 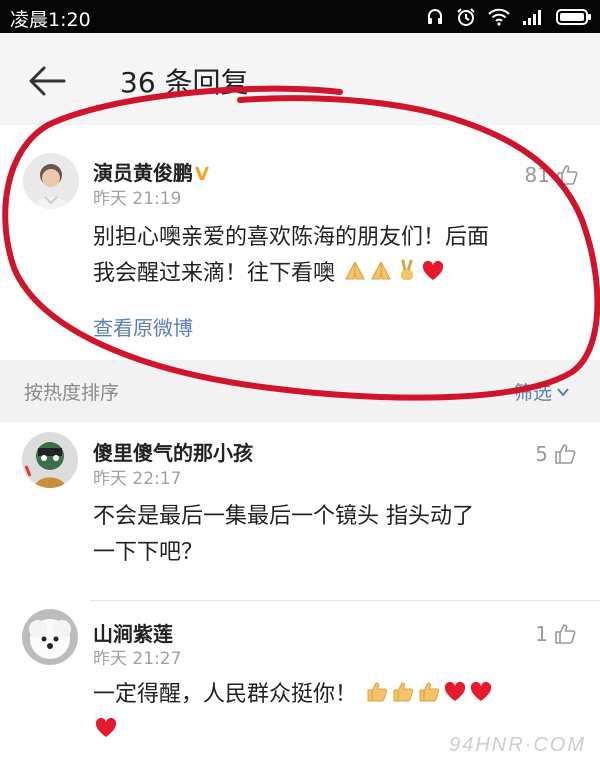 What do you see at coordinates (151, 171) in the screenshot?
I see `post-author: 演员黄俊鹏 V` at bounding box center [151, 171].